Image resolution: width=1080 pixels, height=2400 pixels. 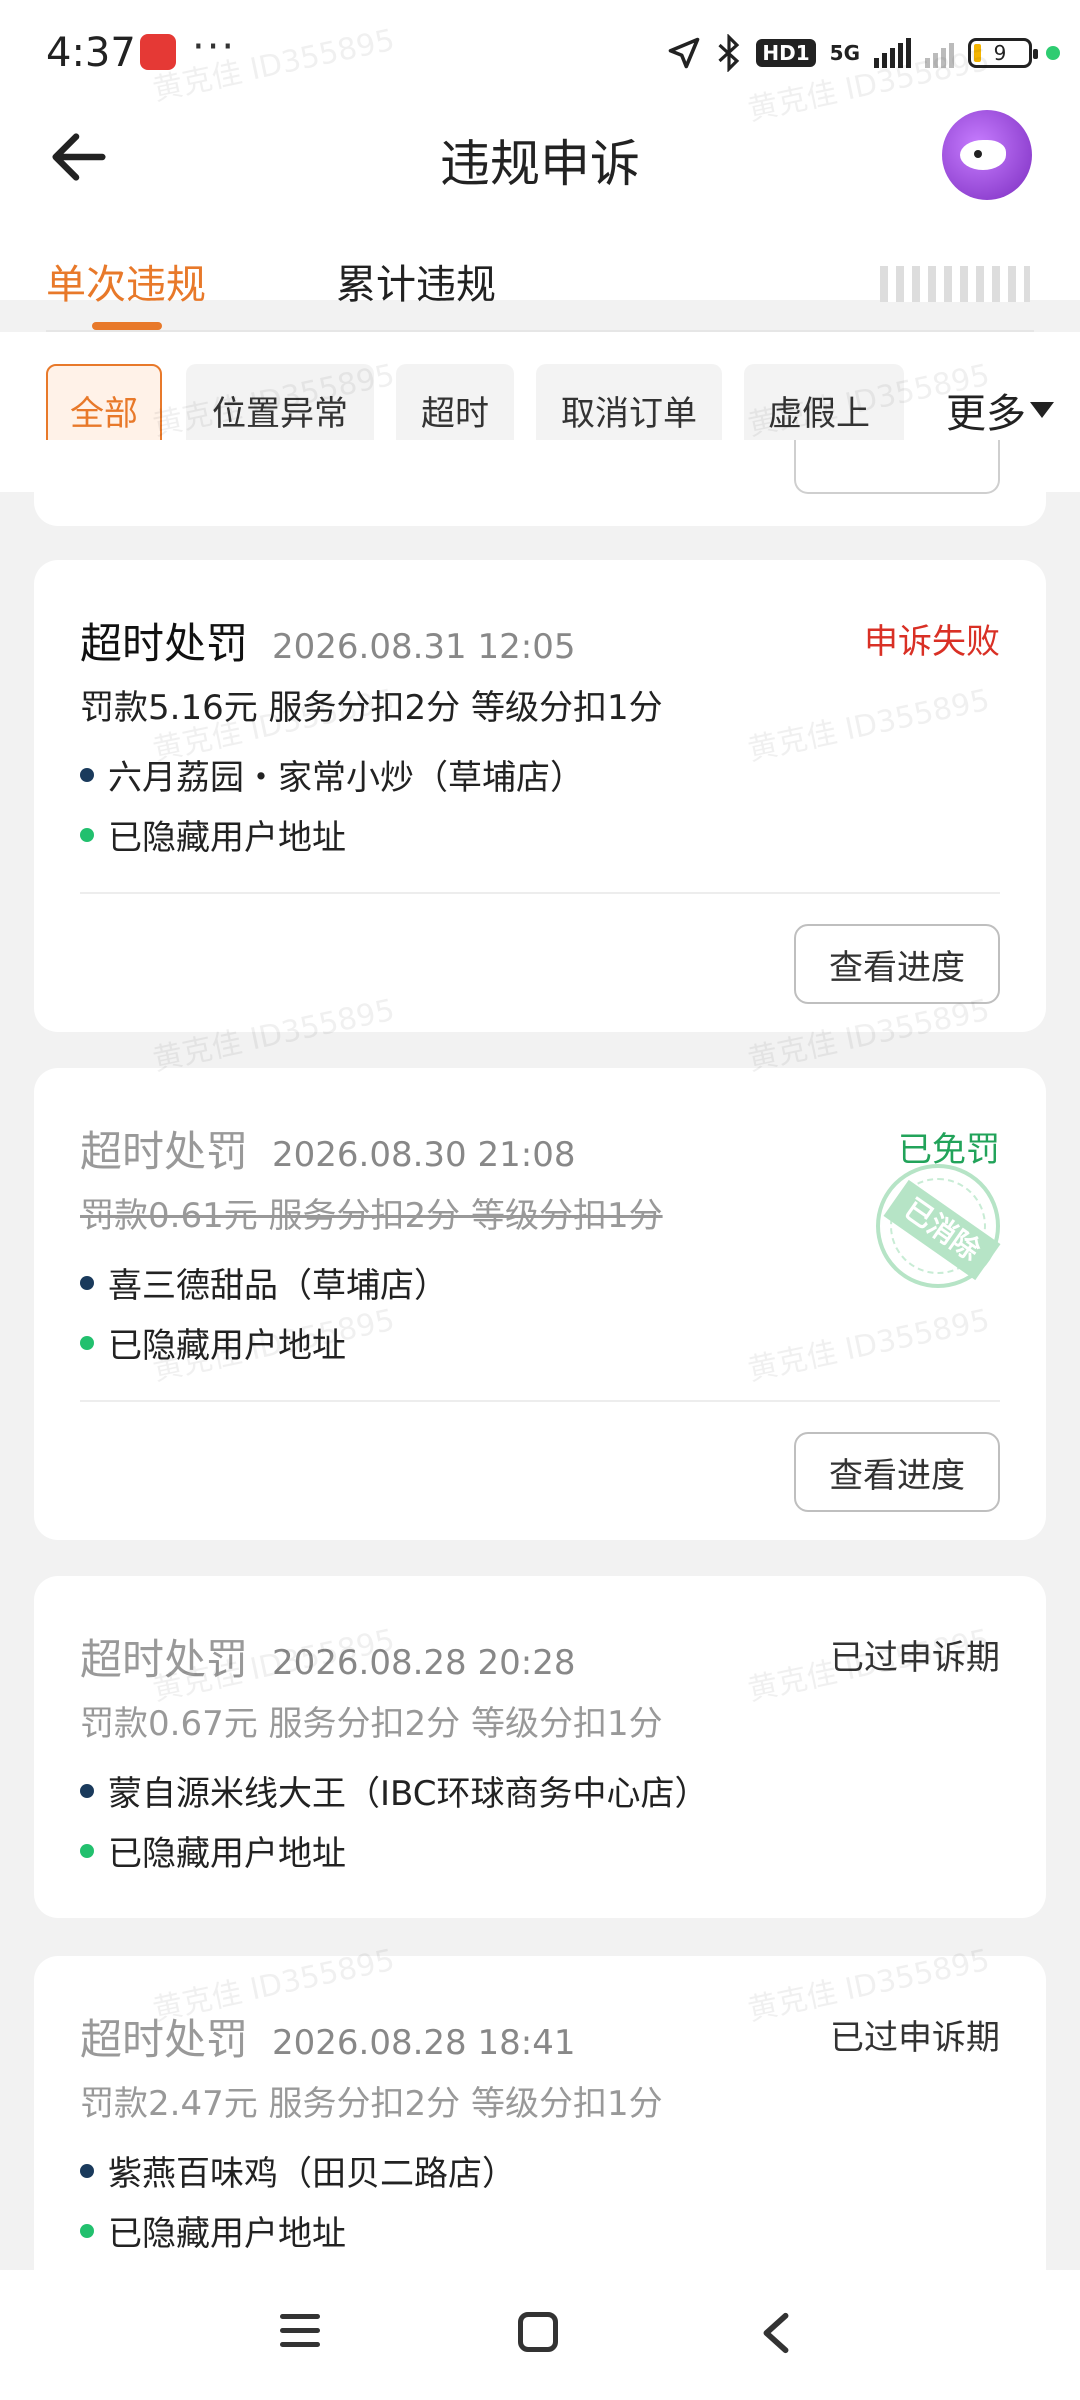 I want to click on more-notifications-icon: ···, so click(x=214, y=47).